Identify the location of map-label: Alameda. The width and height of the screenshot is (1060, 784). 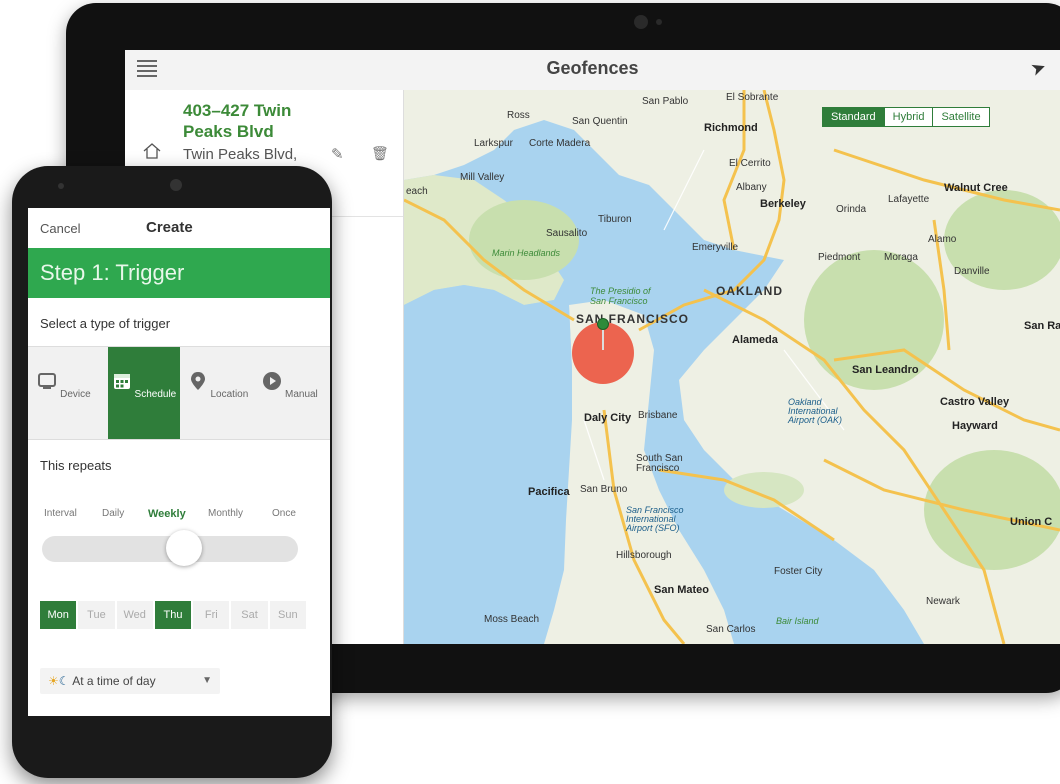
(755, 340).